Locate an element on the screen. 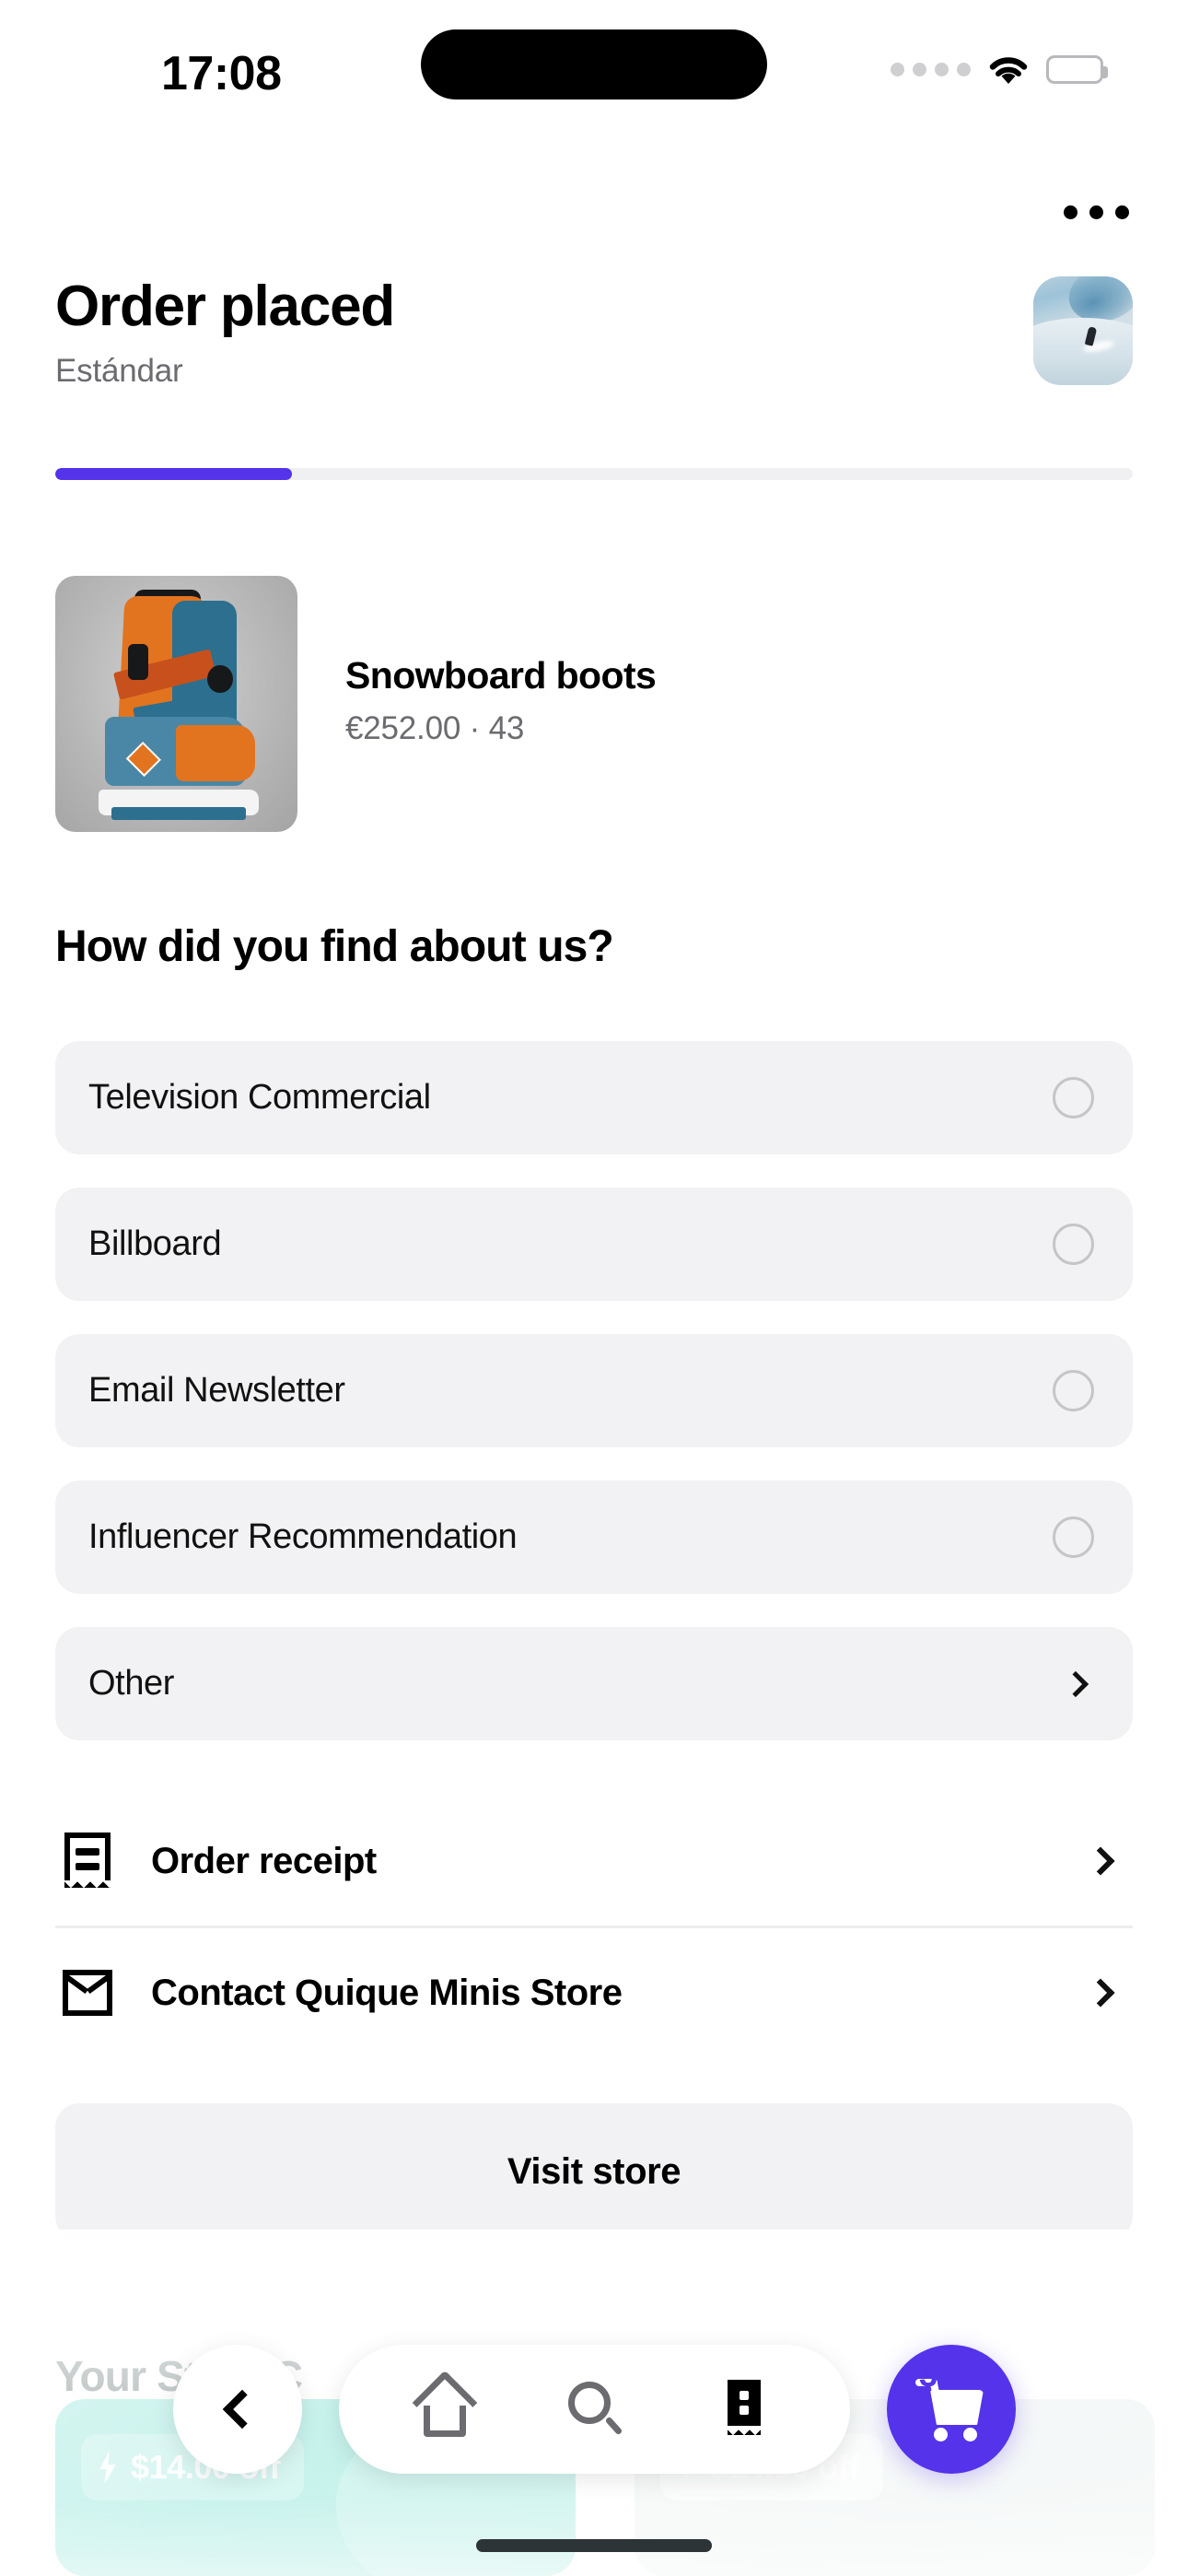  status-bar: 17:08 is located at coordinates (594, 69).